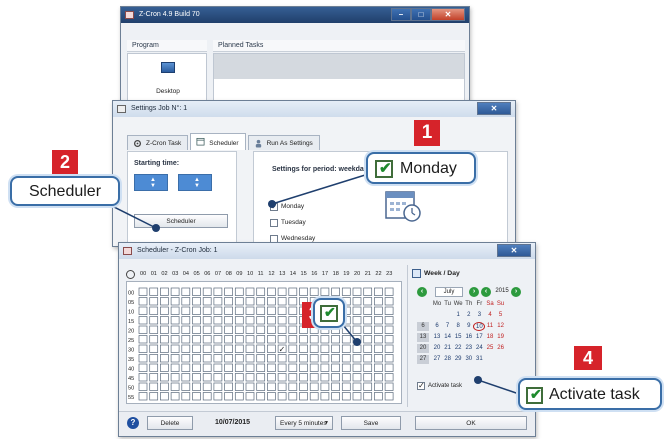 The image size is (668, 439). Describe the element at coordinates (186, 274) in the screenshot. I see `hour-label: 04` at that location.